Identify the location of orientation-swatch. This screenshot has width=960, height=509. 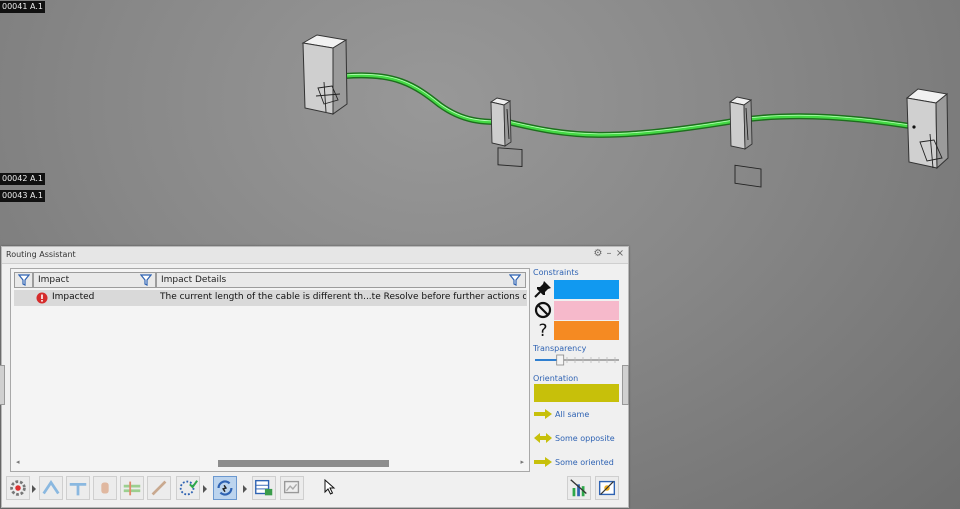
(576, 393).